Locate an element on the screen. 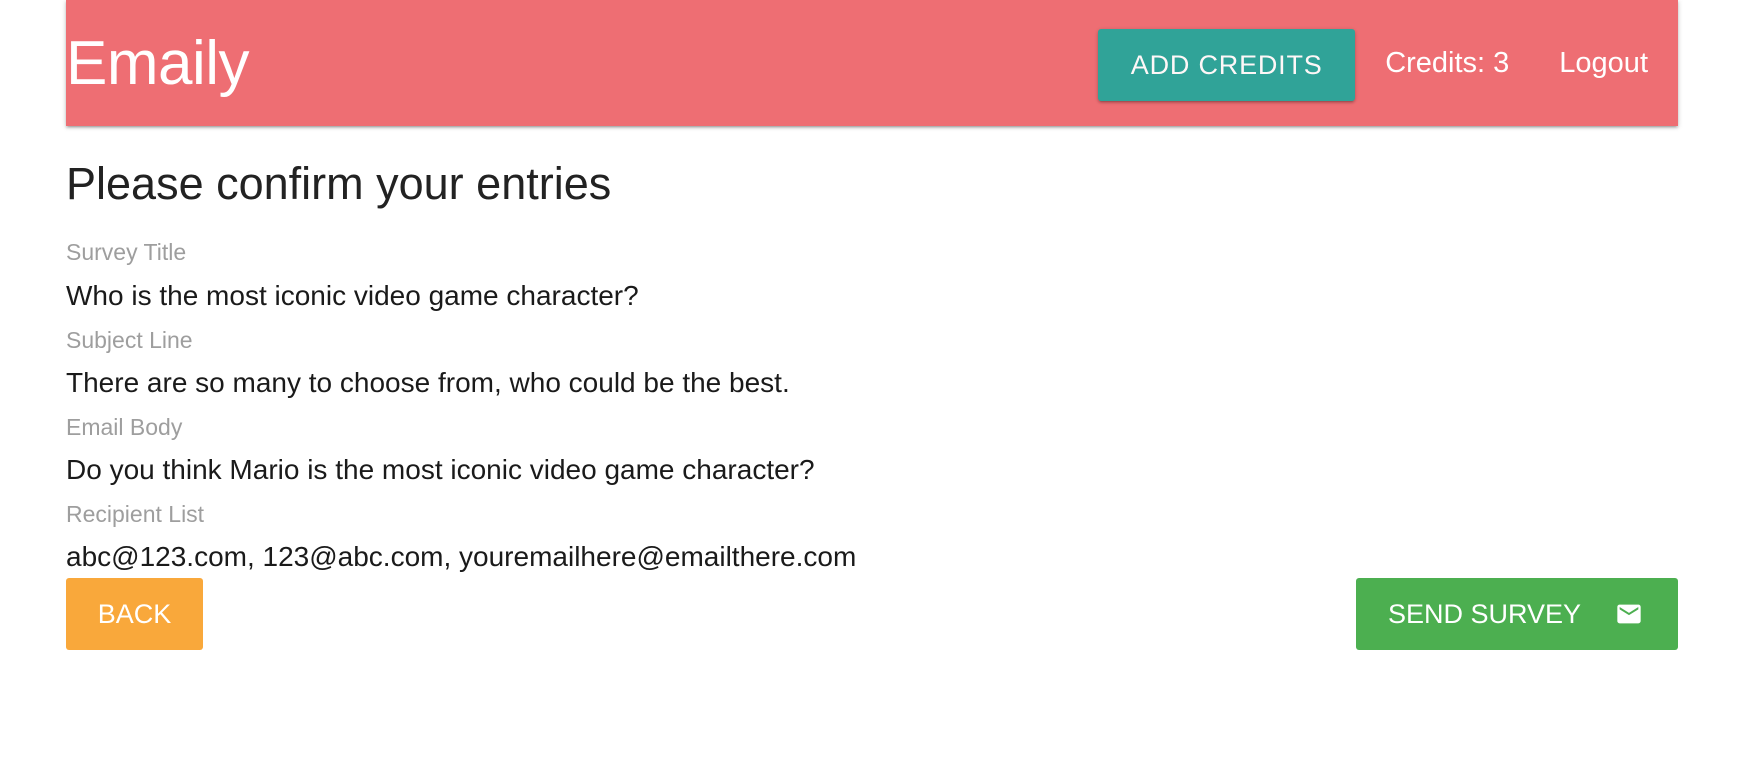  add-credits-button: Add Credits is located at coordinates (1227, 65).